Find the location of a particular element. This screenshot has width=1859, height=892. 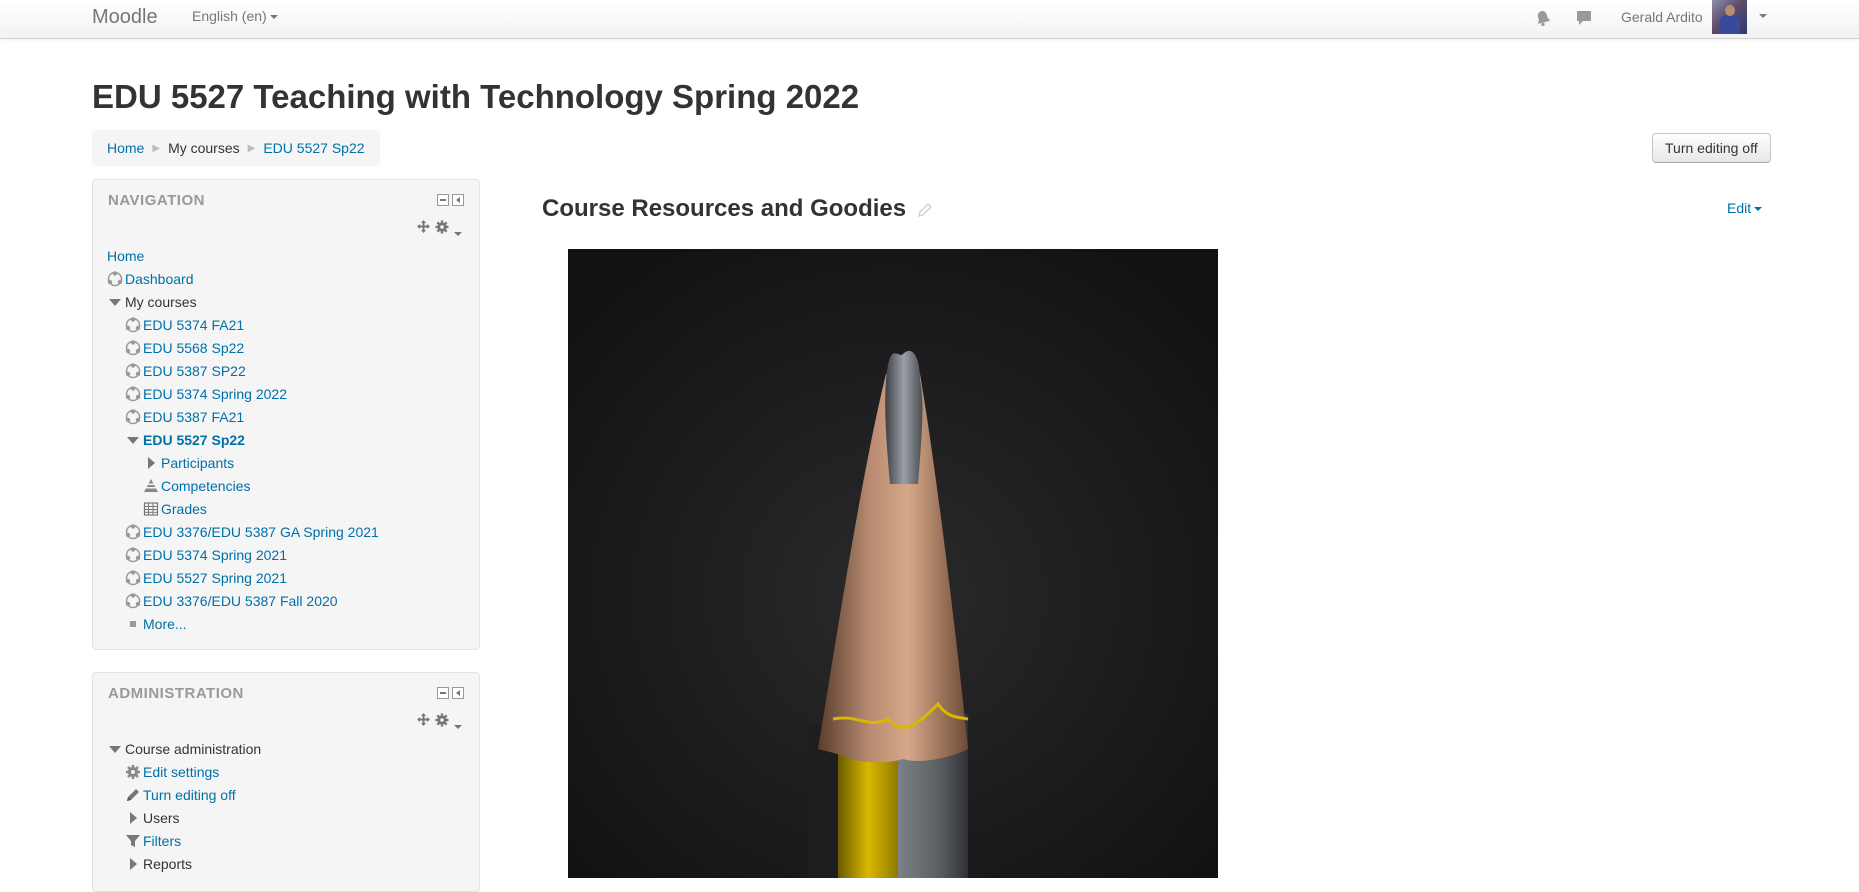

breadcrumb-course: EDU 5527 Sp22 is located at coordinates (313, 148).